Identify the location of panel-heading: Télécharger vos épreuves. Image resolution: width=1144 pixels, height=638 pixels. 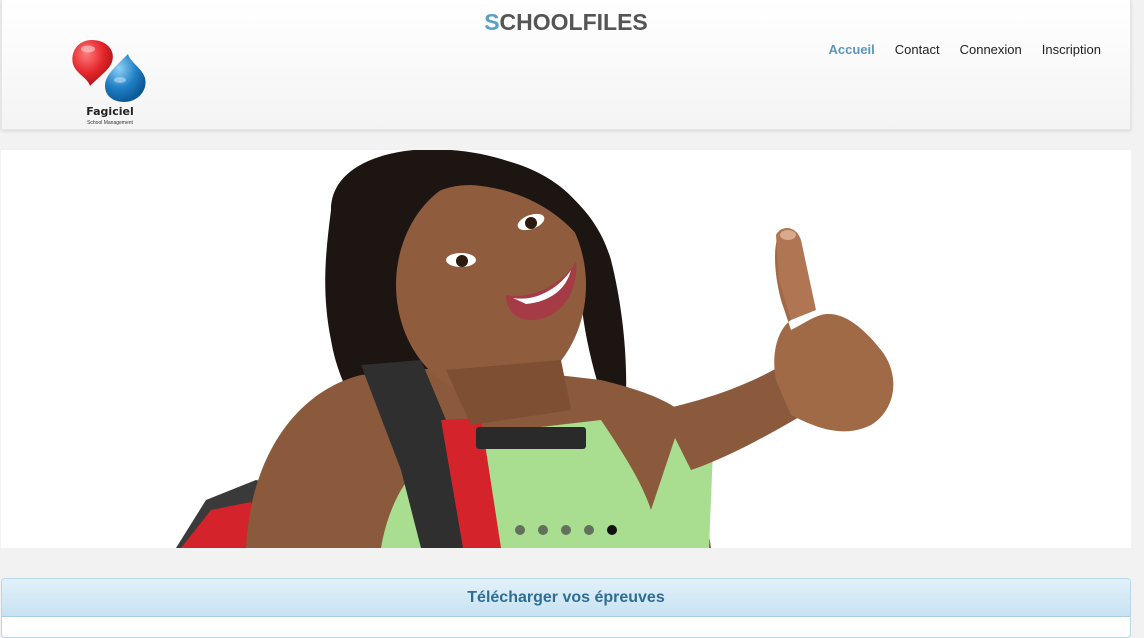
(566, 598).